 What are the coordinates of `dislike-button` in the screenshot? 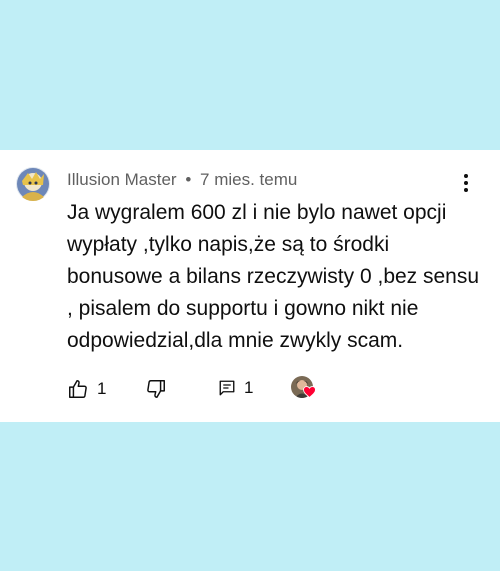 It's located at (156, 389).